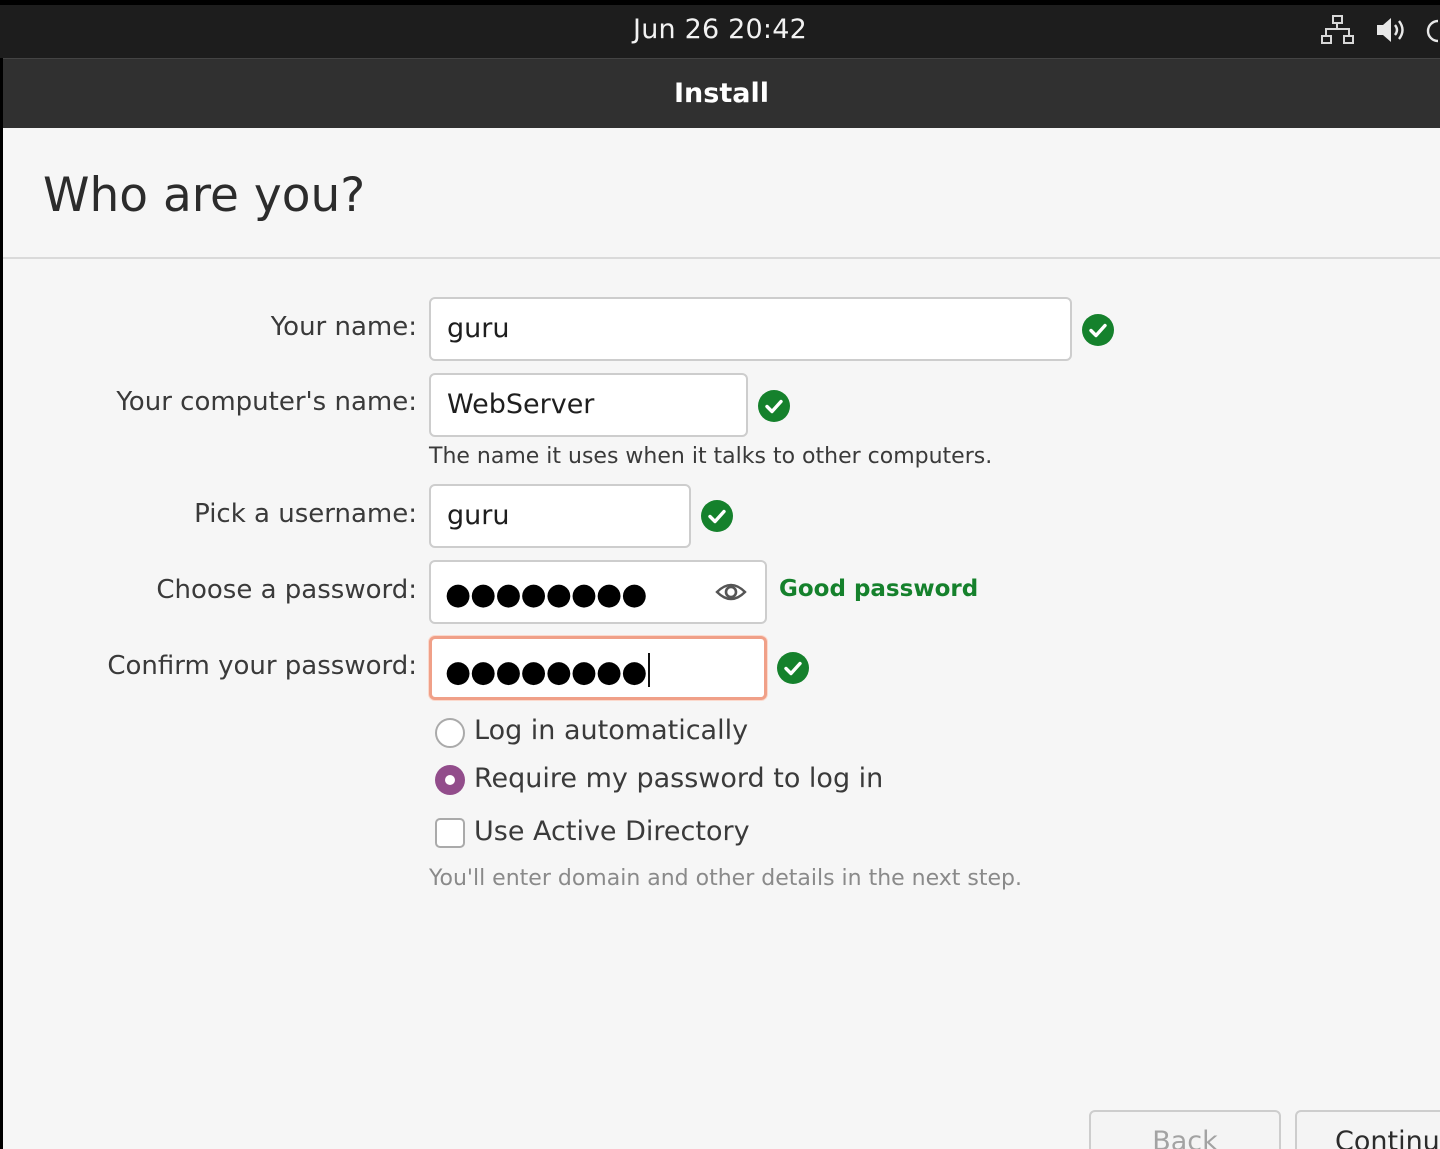 The image size is (1440, 1149). Describe the element at coordinates (611, 730) in the screenshot. I see `auto-login-label: Log in automatically` at that location.